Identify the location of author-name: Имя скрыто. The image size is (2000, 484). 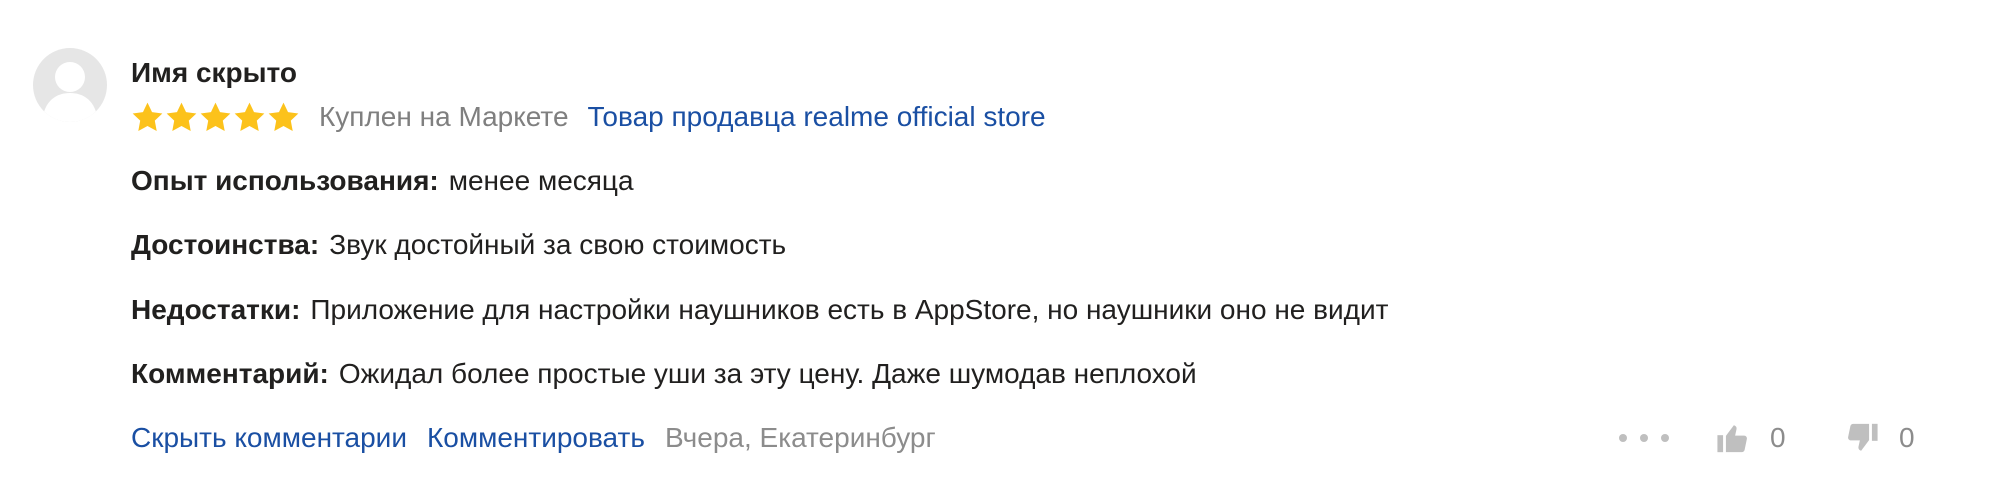
(214, 72).